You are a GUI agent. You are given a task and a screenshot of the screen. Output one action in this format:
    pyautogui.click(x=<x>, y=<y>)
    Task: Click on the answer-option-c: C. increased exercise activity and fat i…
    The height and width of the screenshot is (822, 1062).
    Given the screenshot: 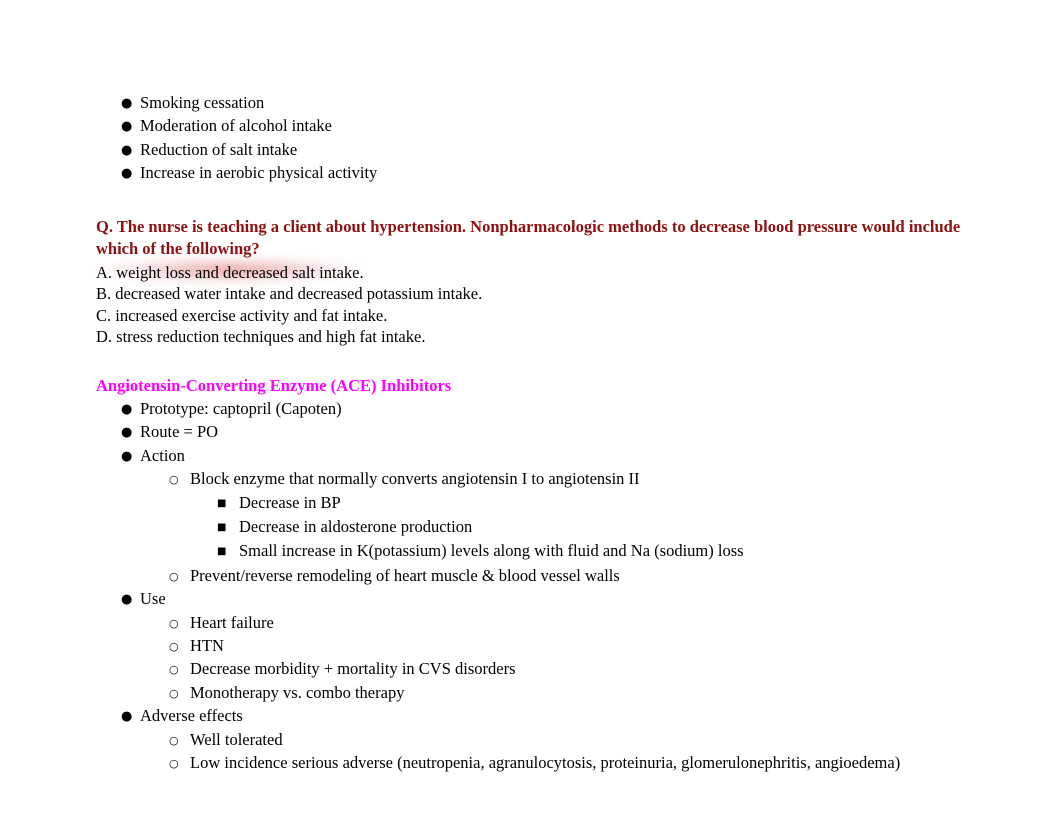 What is the action you would take?
    pyautogui.click(x=546, y=316)
    